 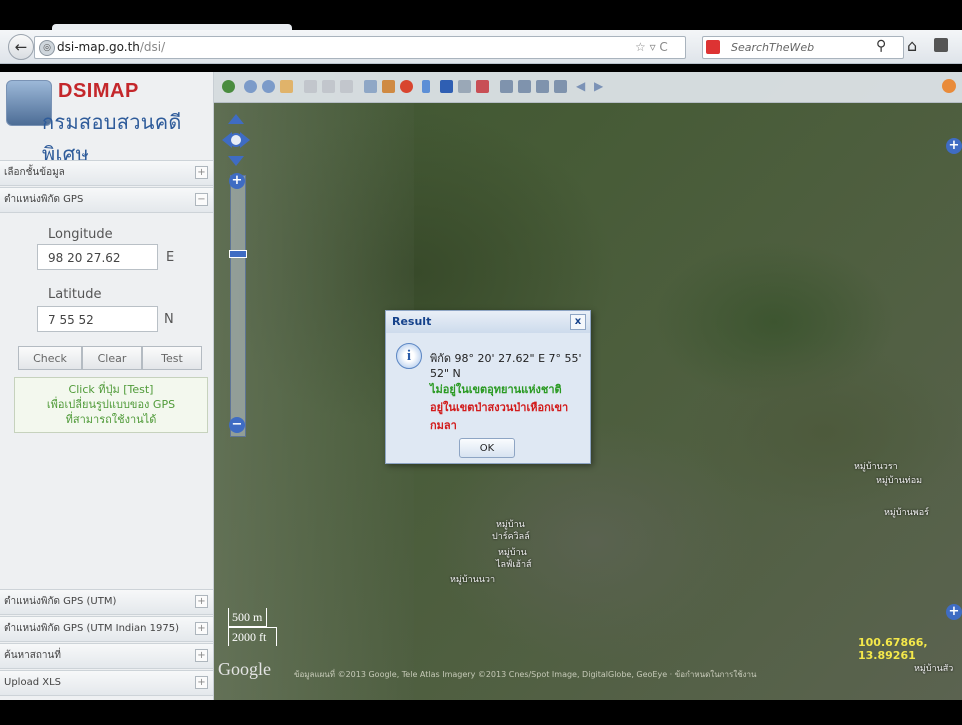 I want to click on latitude-input: 7 55 52, so click(x=97, y=319).